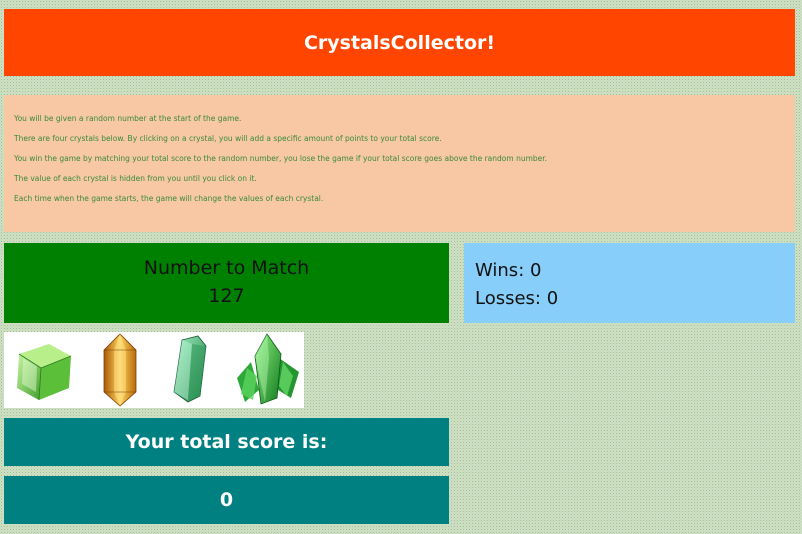 The width and height of the screenshot is (802, 534). I want to click on total-score-label: Your total score is:, so click(226, 442).